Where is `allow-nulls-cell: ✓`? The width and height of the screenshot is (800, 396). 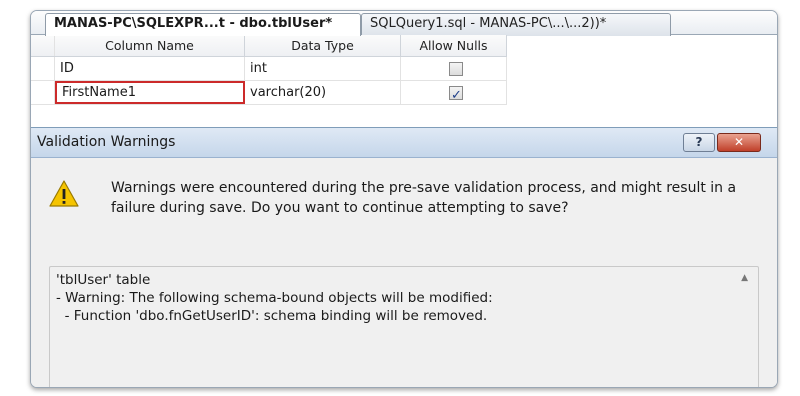 allow-nulls-cell: ✓ is located at coordinates (454, 92).